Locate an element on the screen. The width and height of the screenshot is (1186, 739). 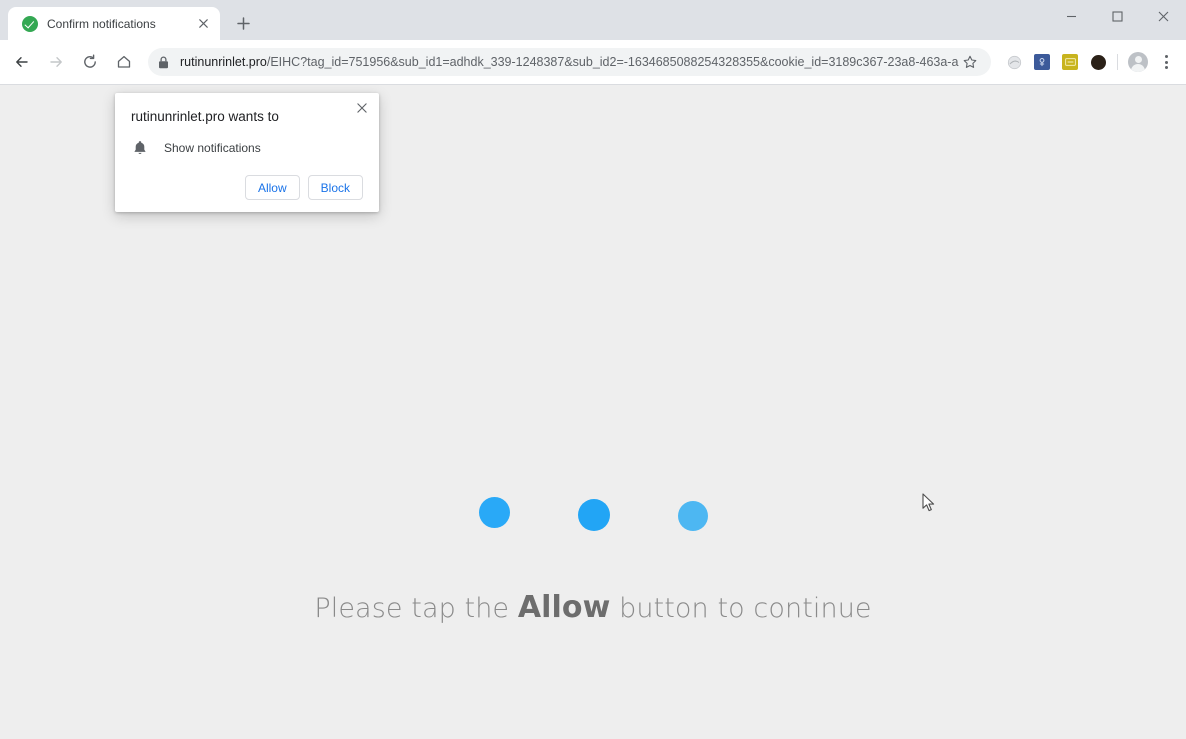
allow-button: Allow is located at coordinates (272, 187).